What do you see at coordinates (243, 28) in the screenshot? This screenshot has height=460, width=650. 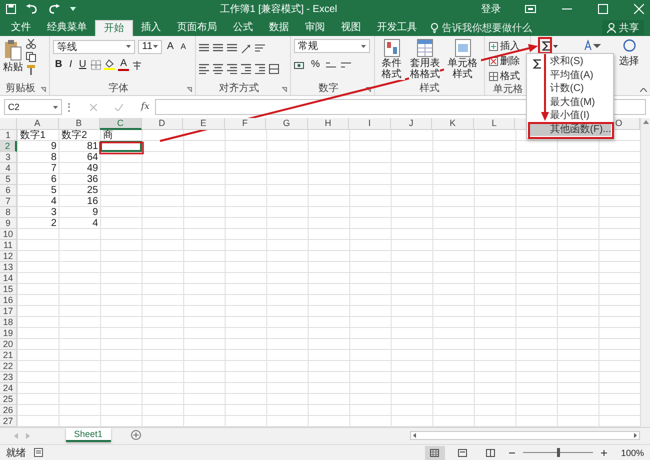 I see `ribbon-tab: 公式` at bounding box center [243, 28].